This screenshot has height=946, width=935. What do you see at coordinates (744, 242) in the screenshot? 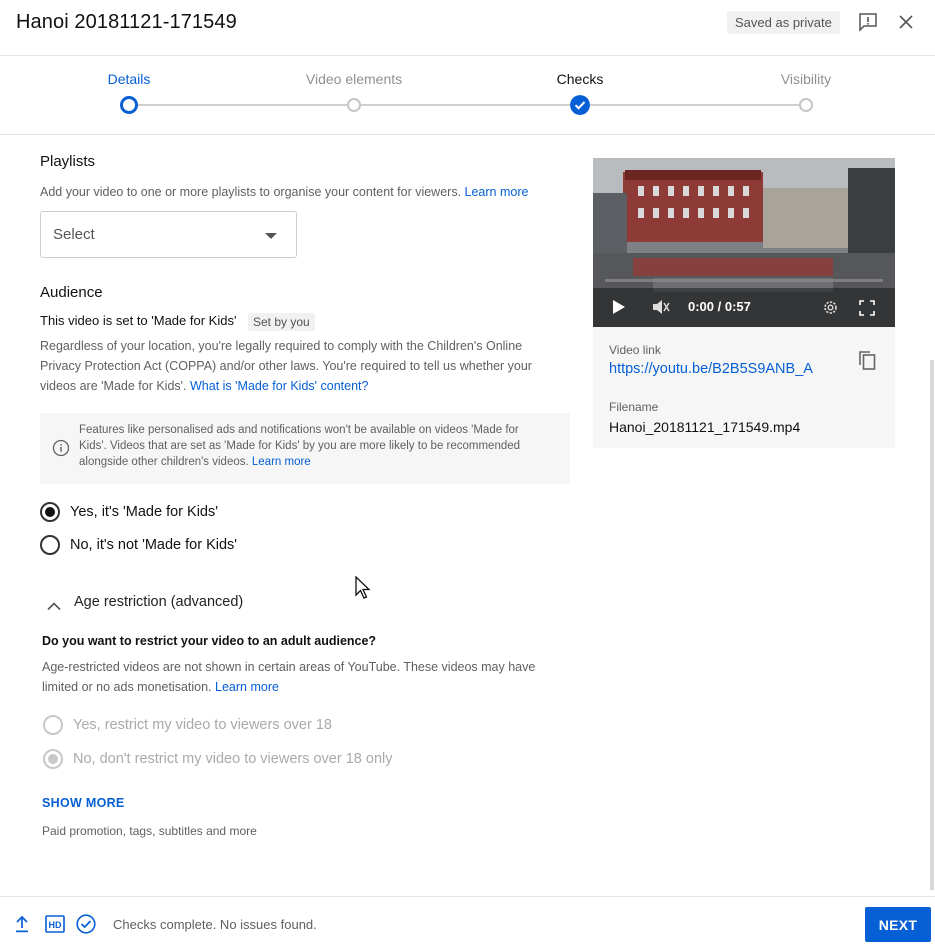
I see `video-player: 0:00 / 0:57` at bounding box center [744, 242].